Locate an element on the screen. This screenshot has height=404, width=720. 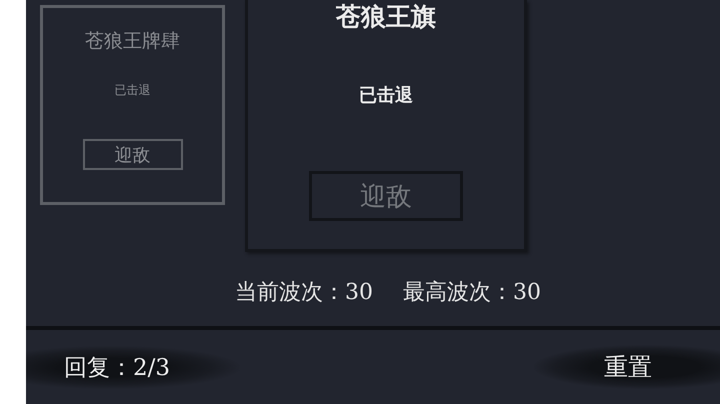
card-title: 苍狼王旗 is located at coordinates (386, 17).